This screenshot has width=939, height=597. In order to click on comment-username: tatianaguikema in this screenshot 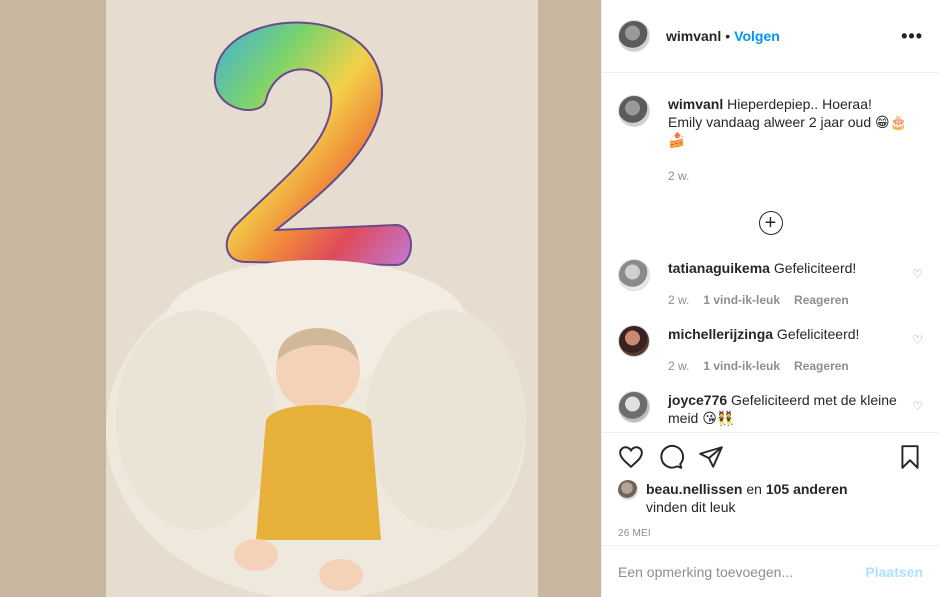, I will do `click(719, 268)`.